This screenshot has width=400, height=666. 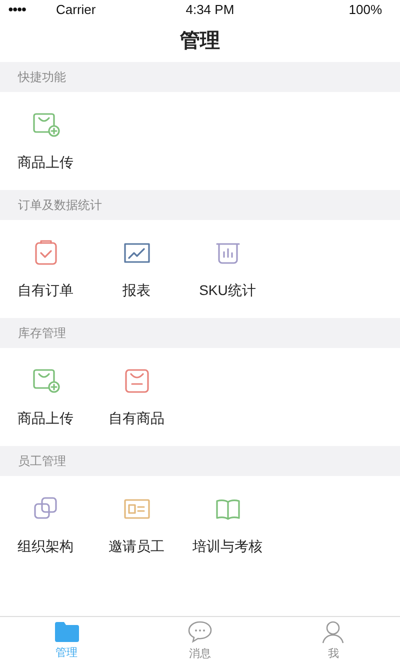 What do you see at coordinates (45, 525) in the screenshot?
I see `feature-tile: 组织架构` at bounding box center [45, 525].